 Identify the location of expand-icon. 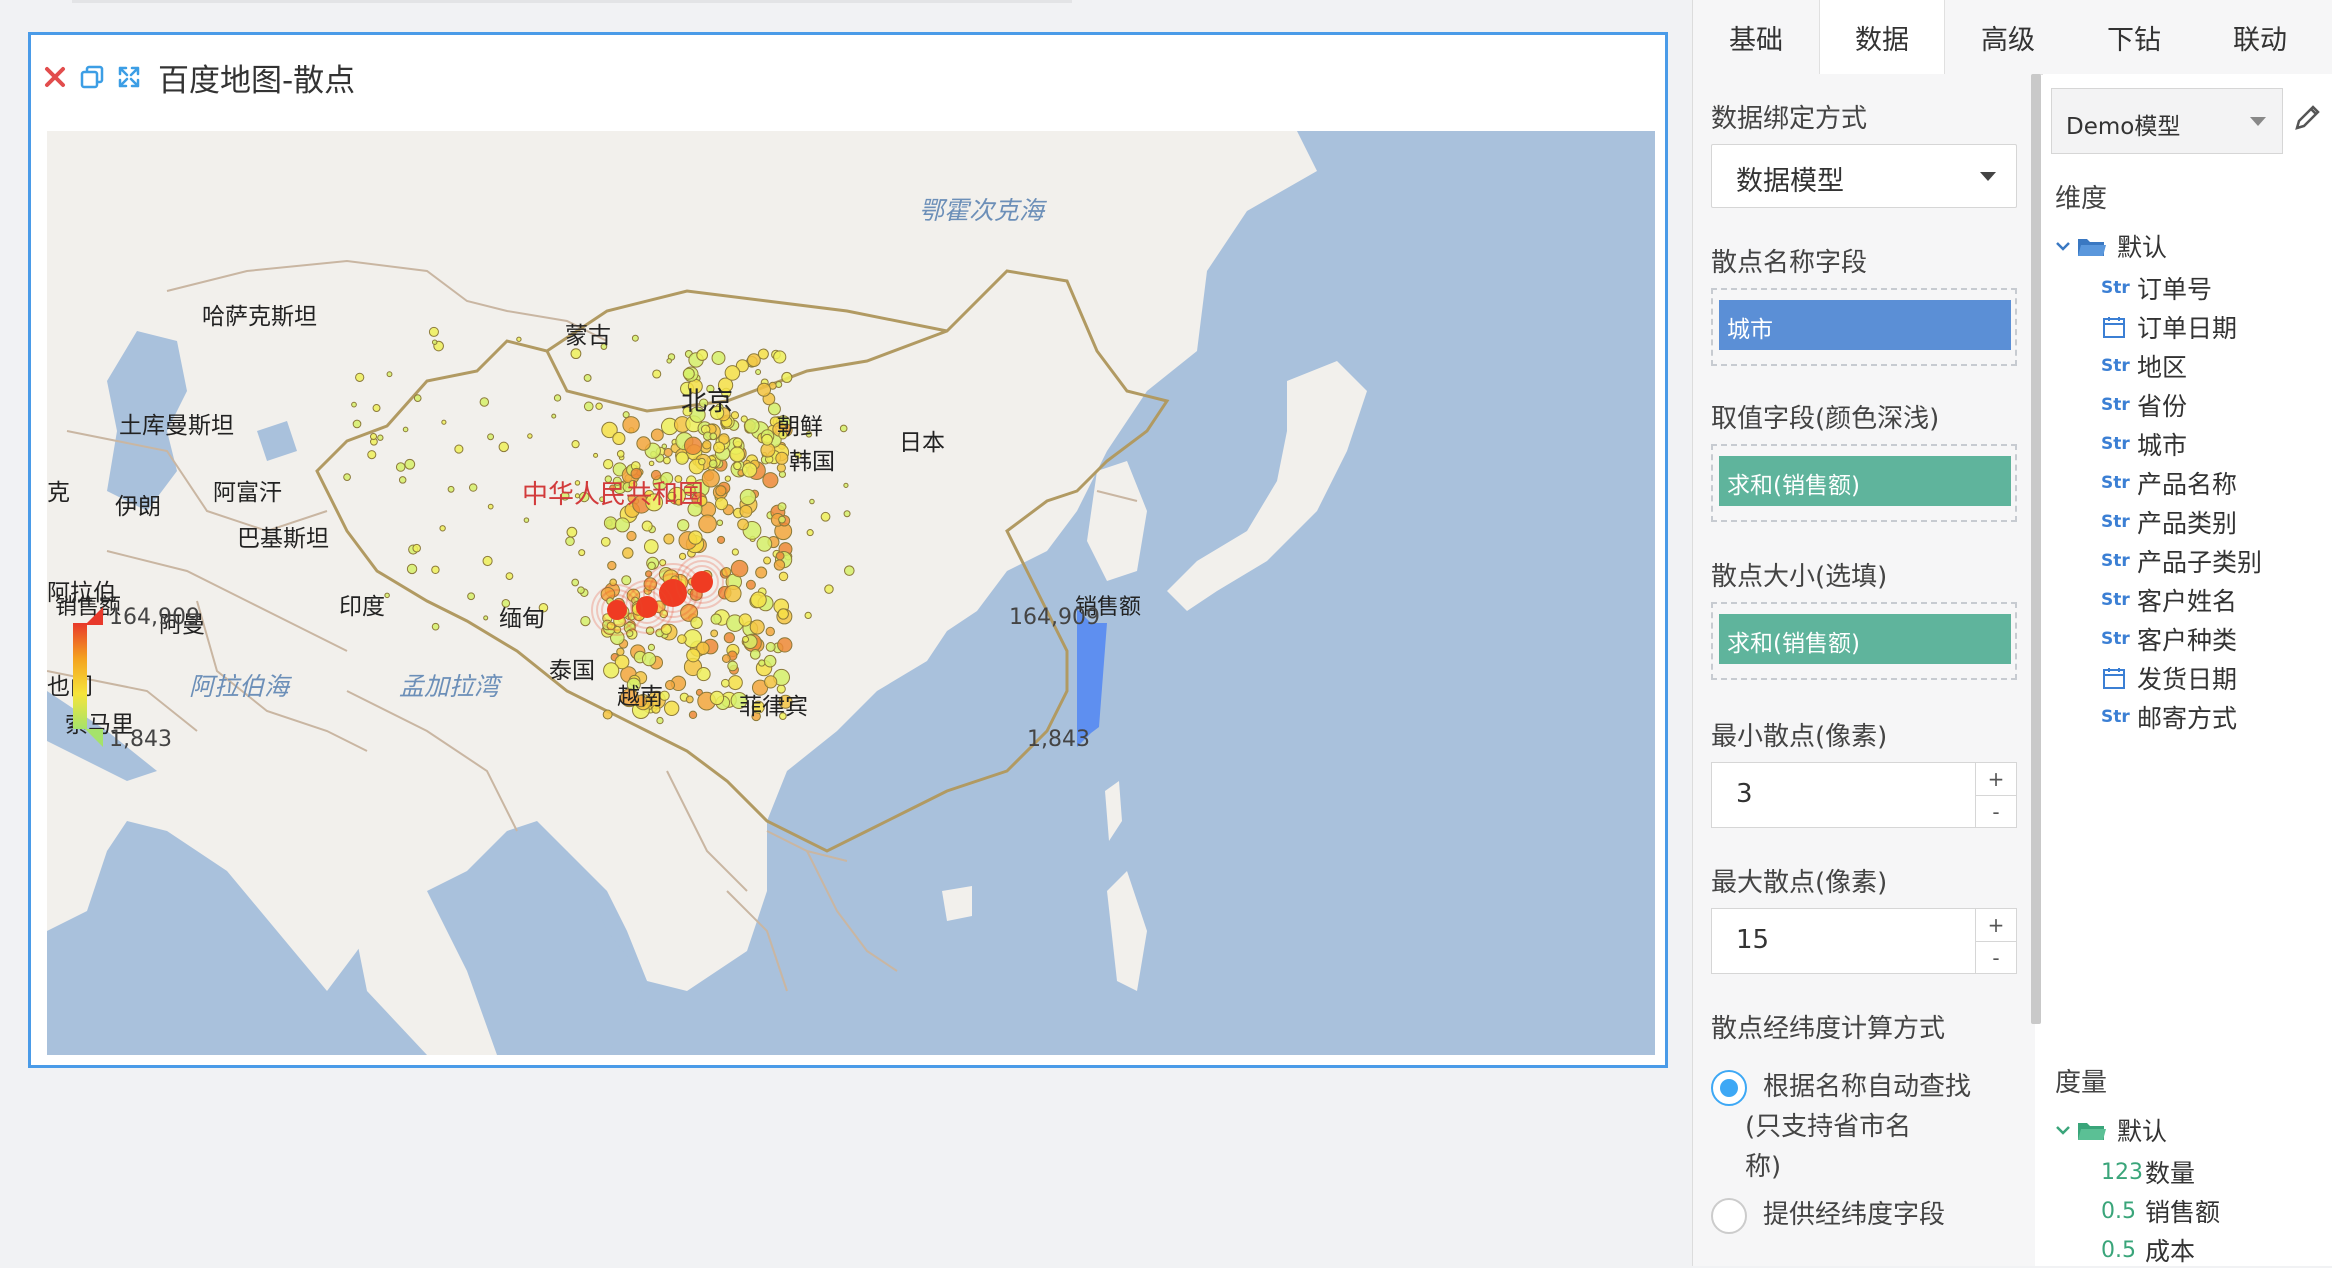
(129, 77).